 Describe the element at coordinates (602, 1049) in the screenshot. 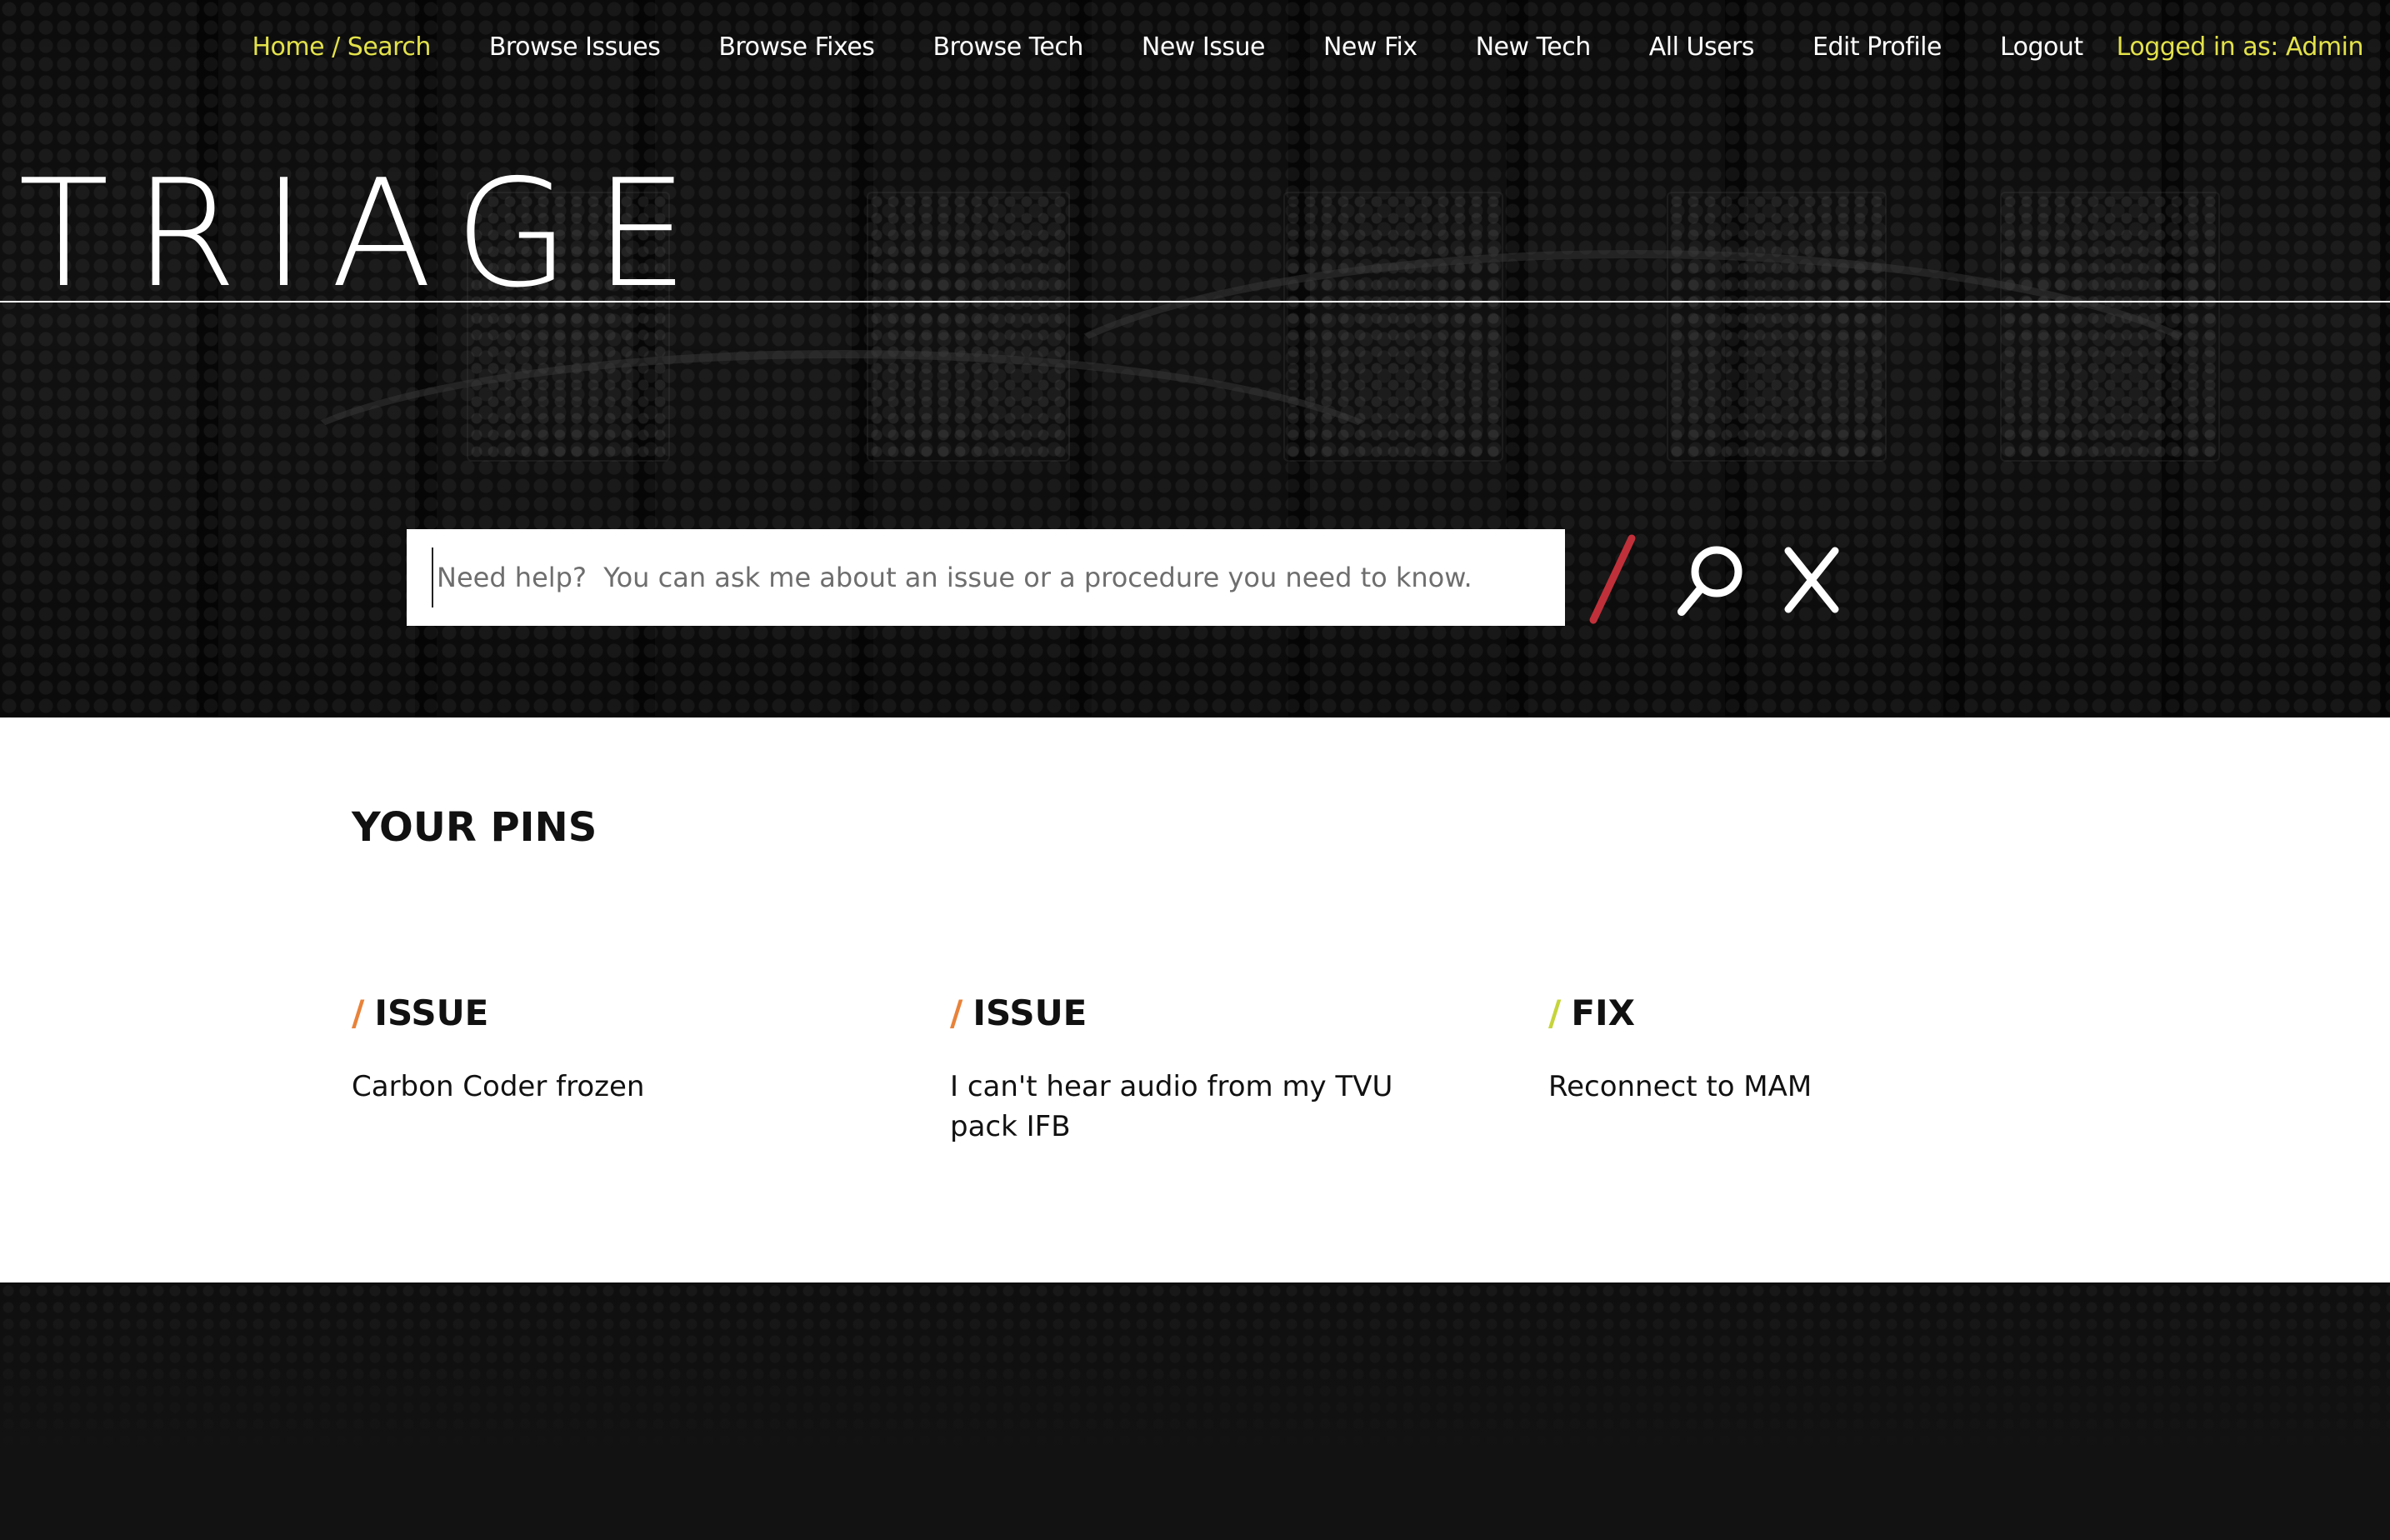

I see `pin-card: / ISSUE Carbon Coder frozen` at that location.